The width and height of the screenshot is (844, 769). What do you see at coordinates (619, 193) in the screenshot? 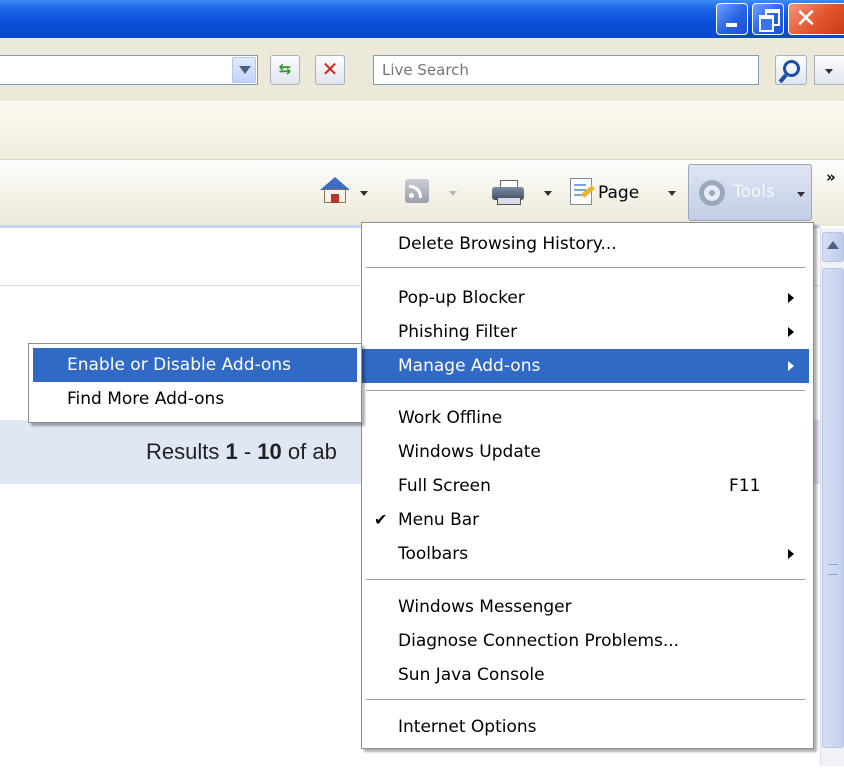
I see `page-label: Page` at bounding box center [619, 193].